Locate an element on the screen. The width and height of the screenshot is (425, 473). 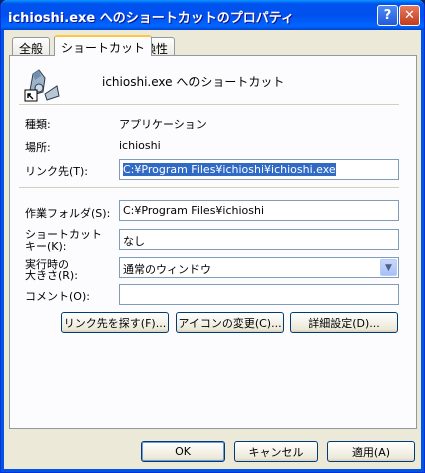
shortcut-key-label-line2: キー(K): is located at coordinates (46, 246).